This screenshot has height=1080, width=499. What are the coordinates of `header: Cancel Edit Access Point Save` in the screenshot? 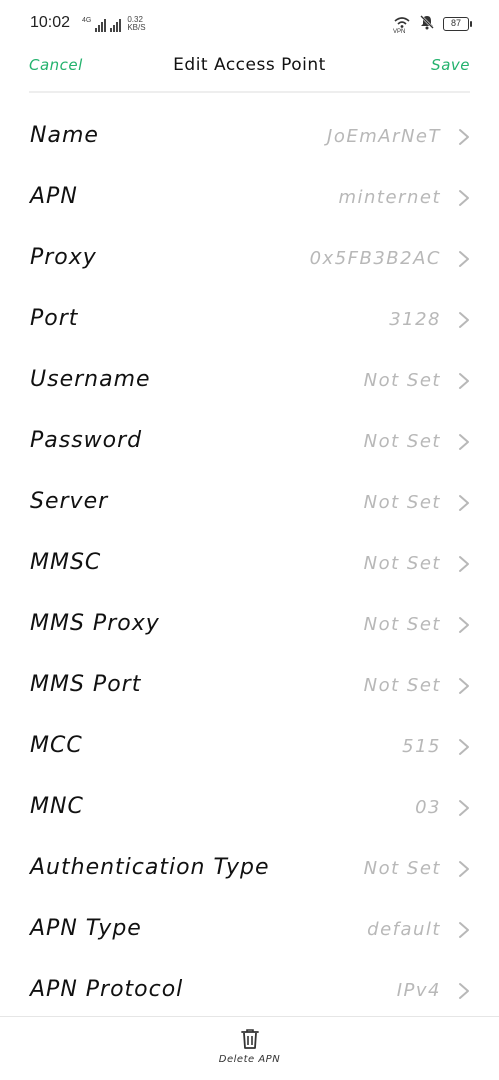 It's located at (249, 66).